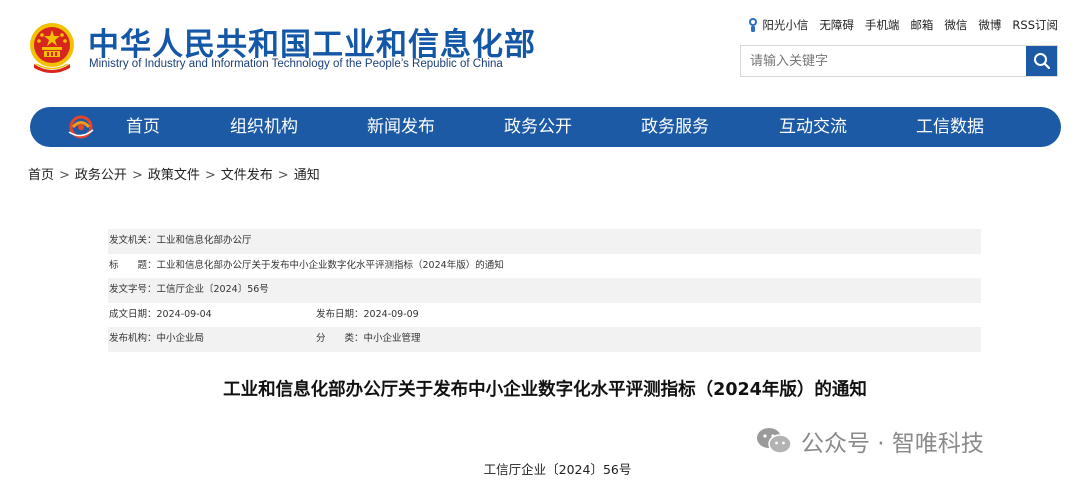 This screenshot has height=485, width=1080. I want to click on breadcrumb-notice: 通知, so click(307, 175).